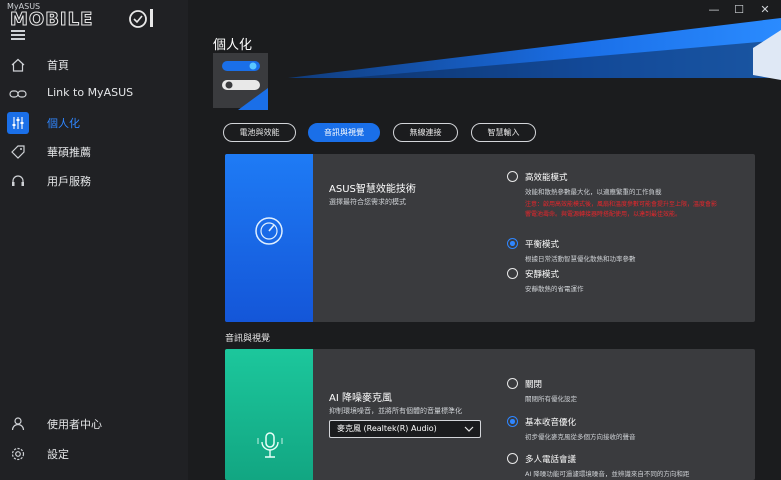 The image size is (781, 480). What do you see at coordinates (269, 414) in the screenshot?
I see `ai-mic-card-banner` at bounding box center [269, 414].